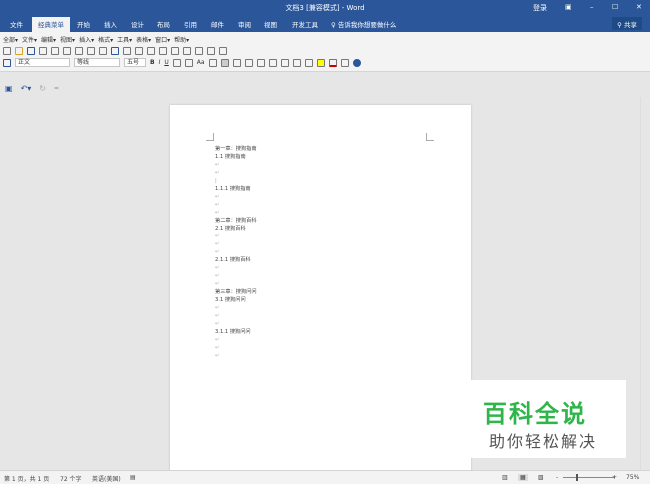 Image resolution: width=650 pixels, height=484 pixels. Describe the element at coordinates (217, 24) in the screenshot. I see `tab-mailings: 邮件` at that location.